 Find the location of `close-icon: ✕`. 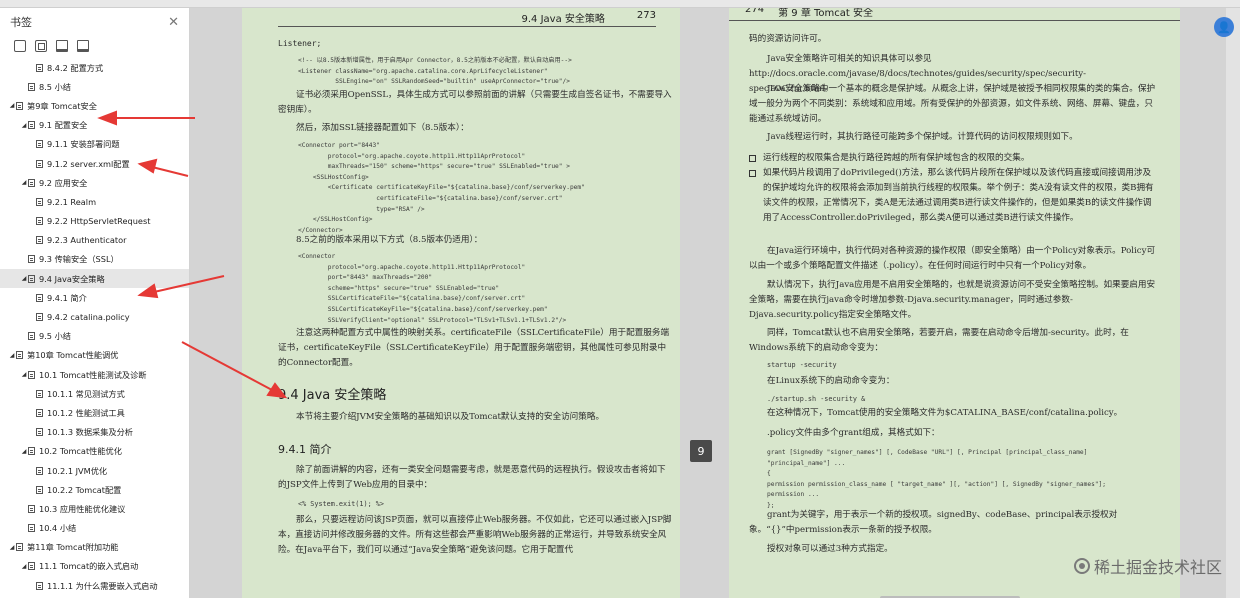

close-icon: ✕ is located at coordinates (173, 22).